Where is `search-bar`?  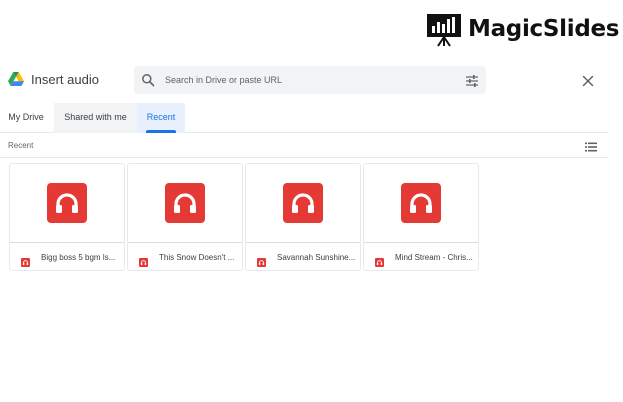
search-bar is located at coordinates (310, 80).